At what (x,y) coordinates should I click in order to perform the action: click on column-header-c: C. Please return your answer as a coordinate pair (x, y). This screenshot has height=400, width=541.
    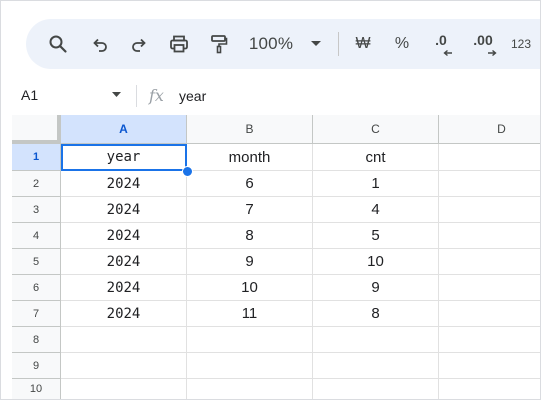
    Looking at the image, I should click on (376, 129).